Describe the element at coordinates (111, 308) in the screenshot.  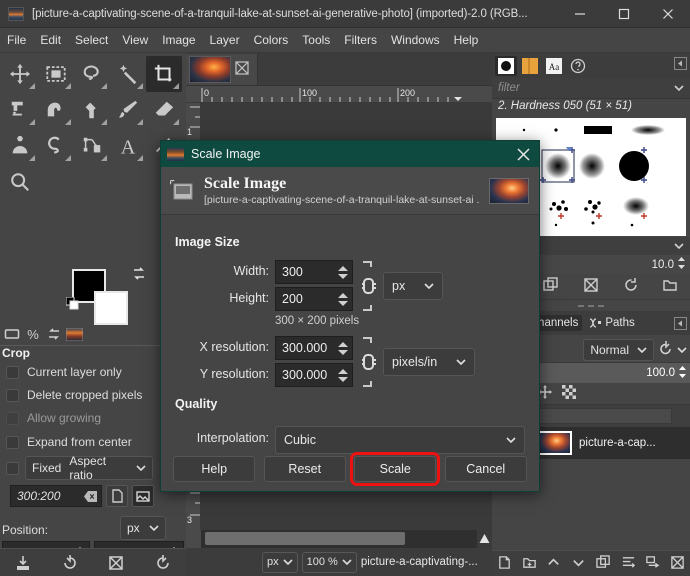
I see `background-color-swatch` at that location.